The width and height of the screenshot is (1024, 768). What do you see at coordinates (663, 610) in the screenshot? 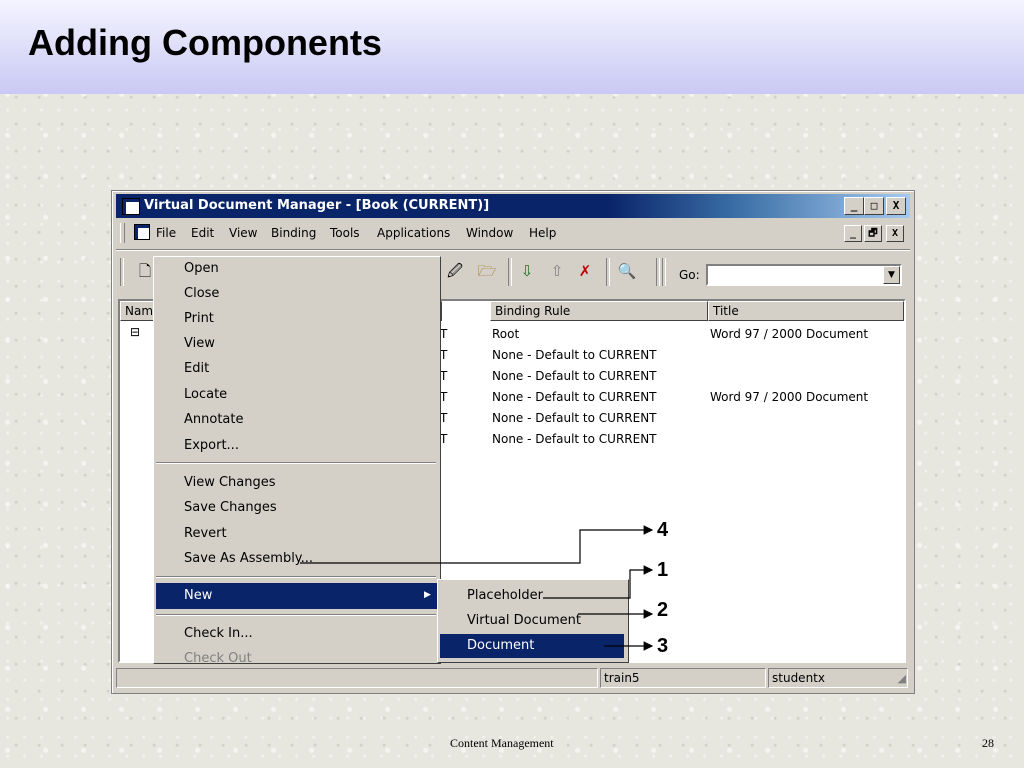
I see `callout-label-2: 2` at bounding box center [663, 610].